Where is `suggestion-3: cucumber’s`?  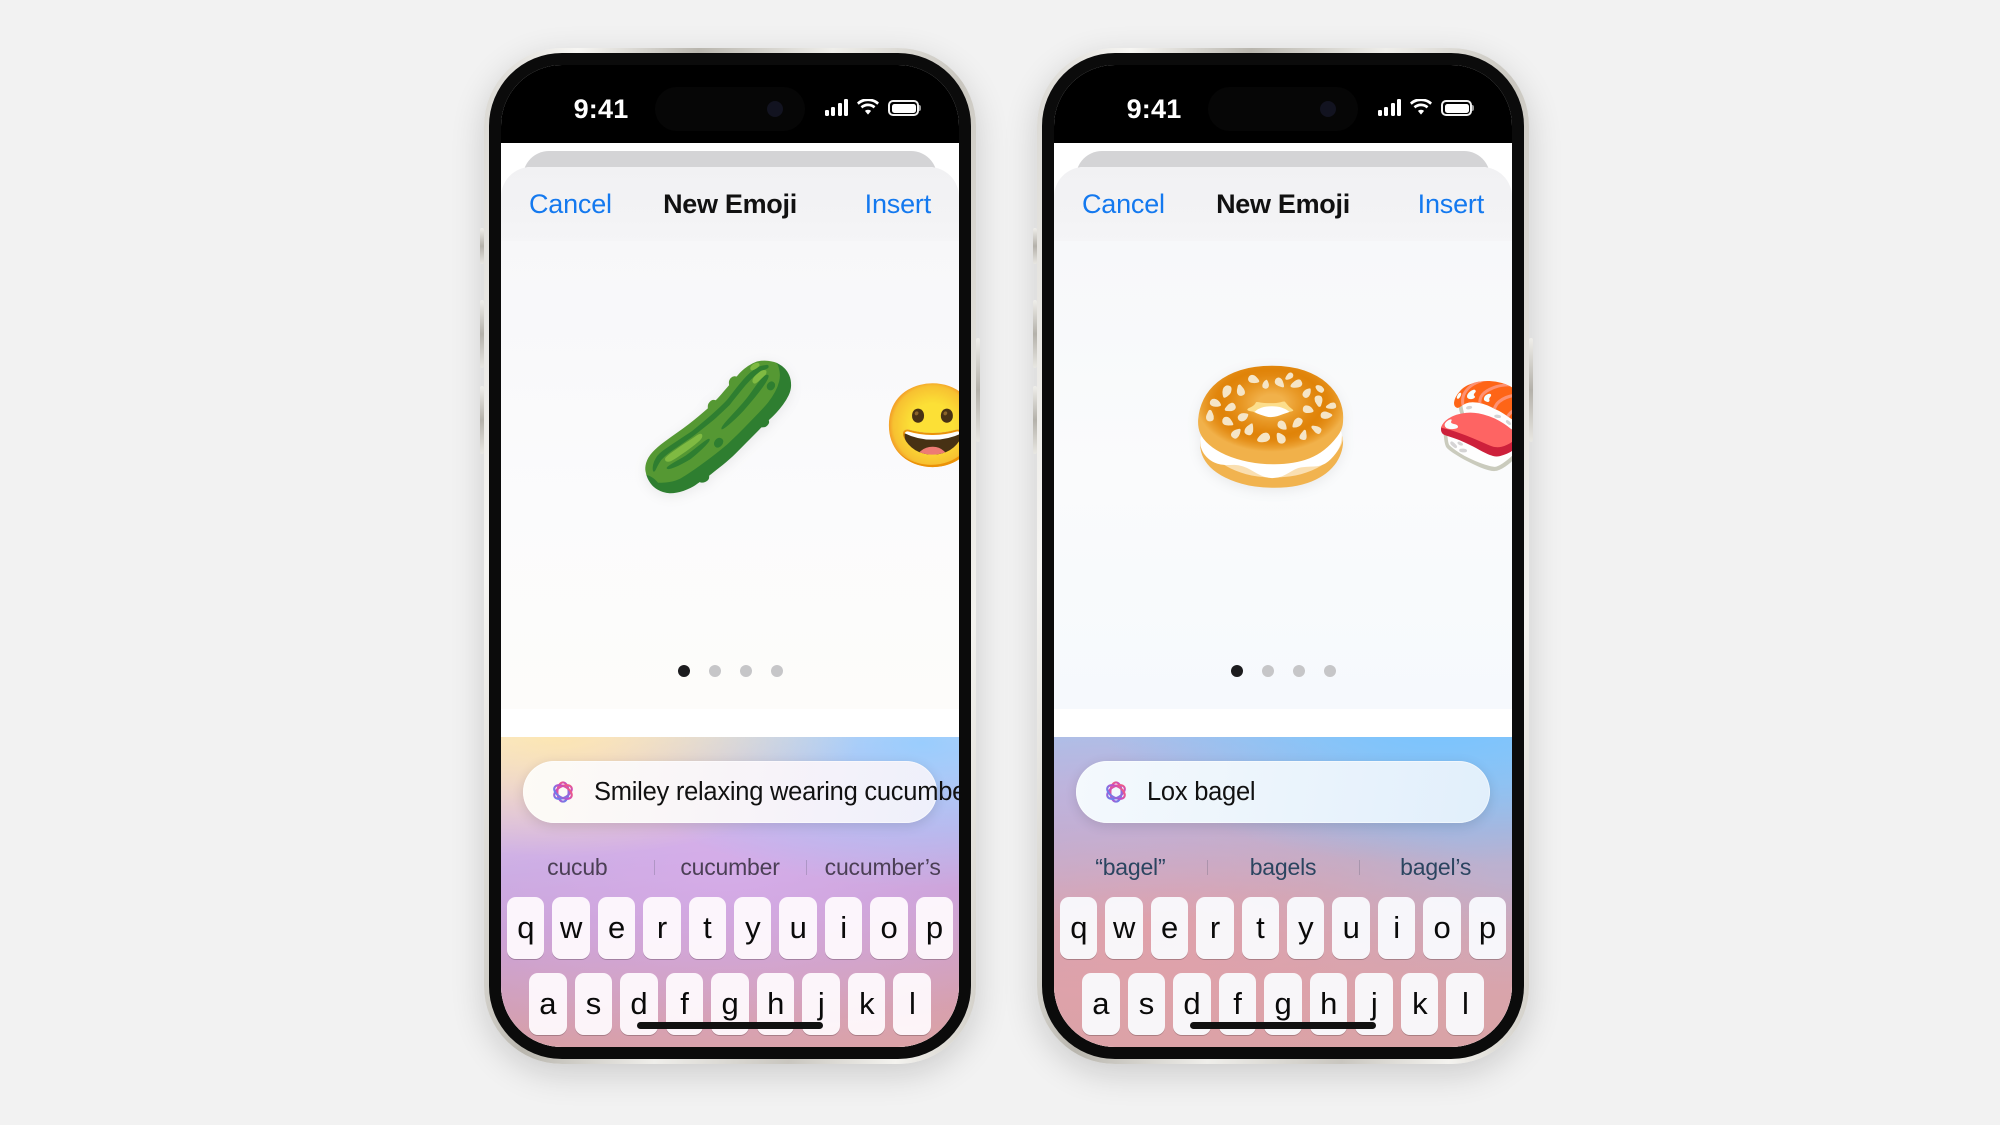 suggestion-3: cucumber’s is located at coordinates (882, 867).